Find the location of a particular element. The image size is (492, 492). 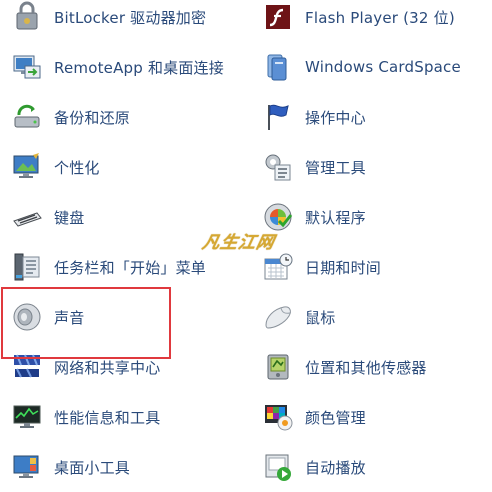

item-label: 声音 is located at coordinates (69, 317).